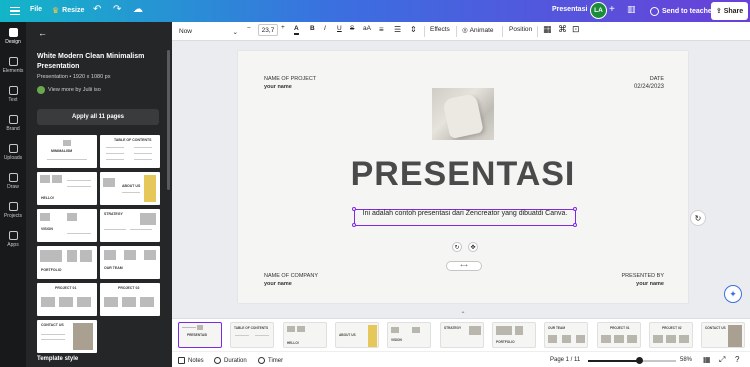 This screenshot has height=367, width=750. Describe the element at coordinates (565, 360) in the screenshot. I see `page-indicator: Page 1 / 11` at that location.